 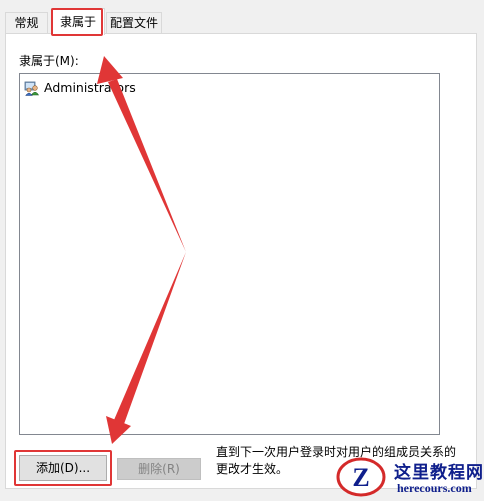 I want to click on watermark-url: herecours.com, so click(x=434, y=488).